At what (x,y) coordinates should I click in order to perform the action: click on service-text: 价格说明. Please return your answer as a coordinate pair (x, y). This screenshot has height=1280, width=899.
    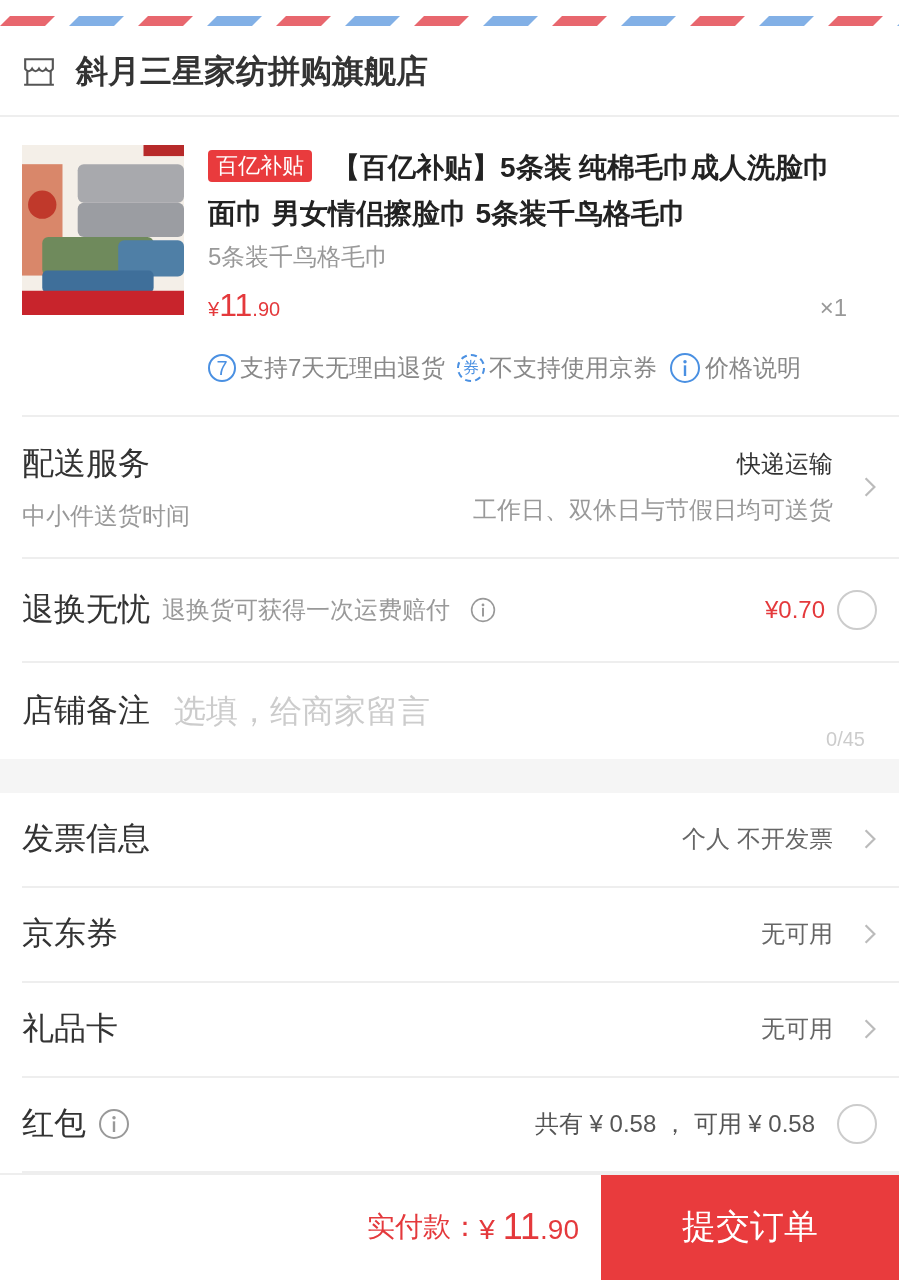
    Looking at the image, I should click on (753, 368).